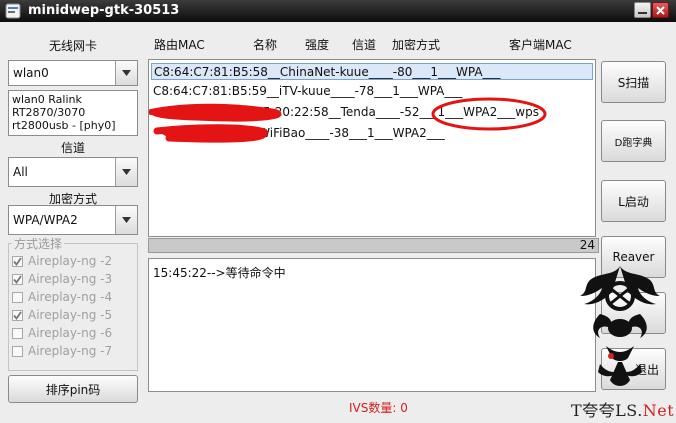 This screenshot has width=676, height=423. Describe the element at coordinates (70, 315) in the screenshot. I see `mode-label: Aireplay-ng -5` at that location.